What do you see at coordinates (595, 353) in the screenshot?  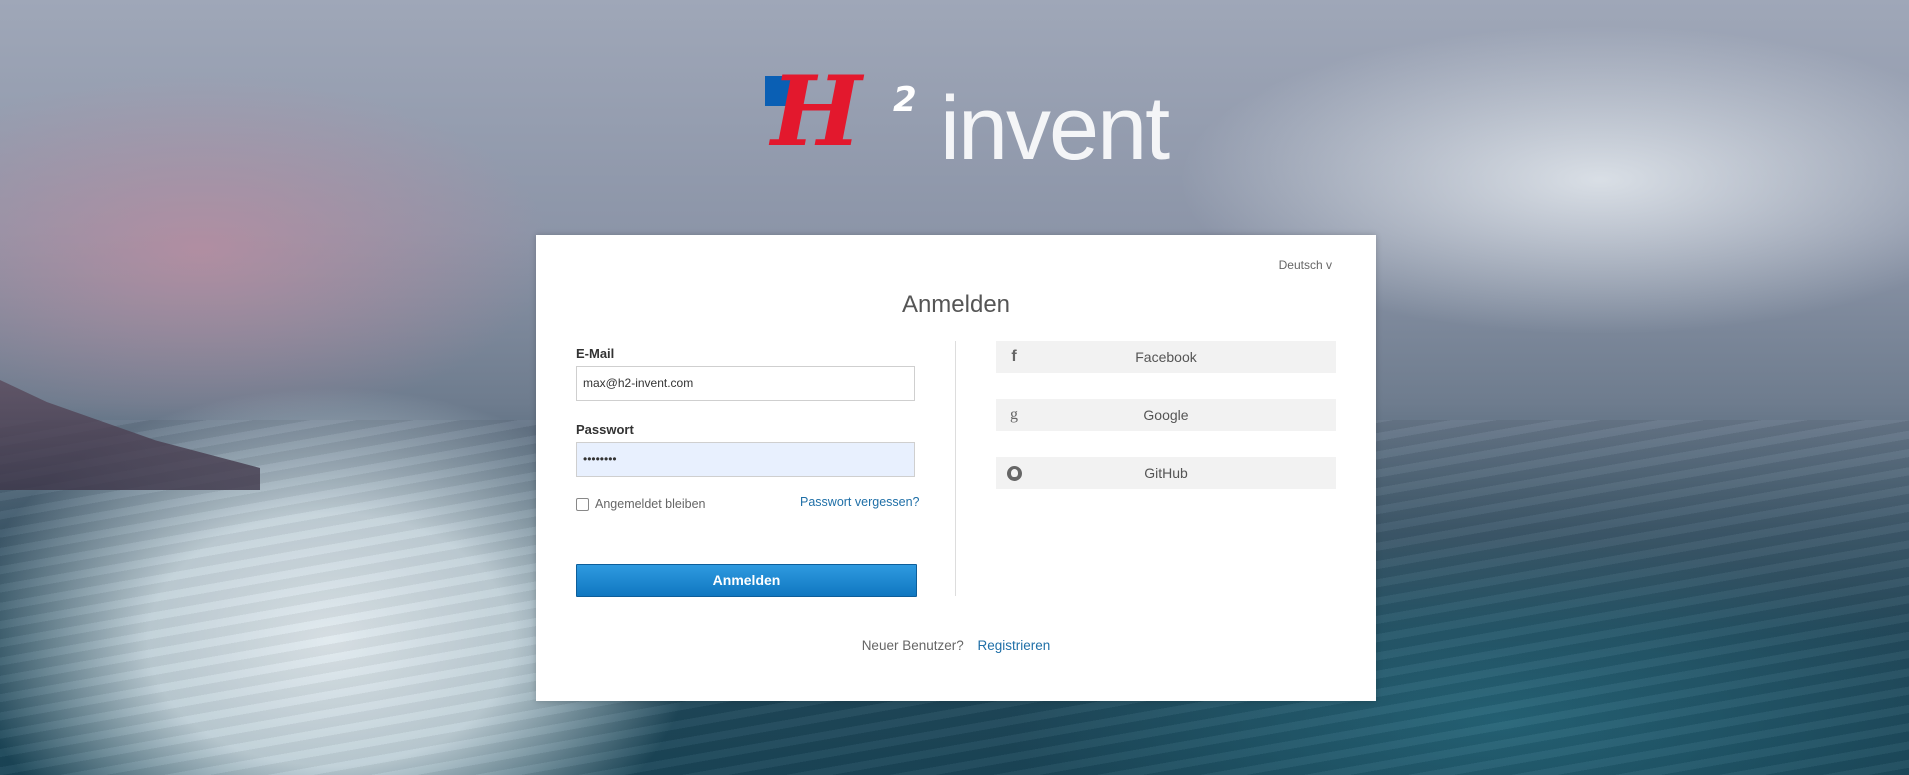 I see `email-label: E-Mail` at bounding box center [595, 353].